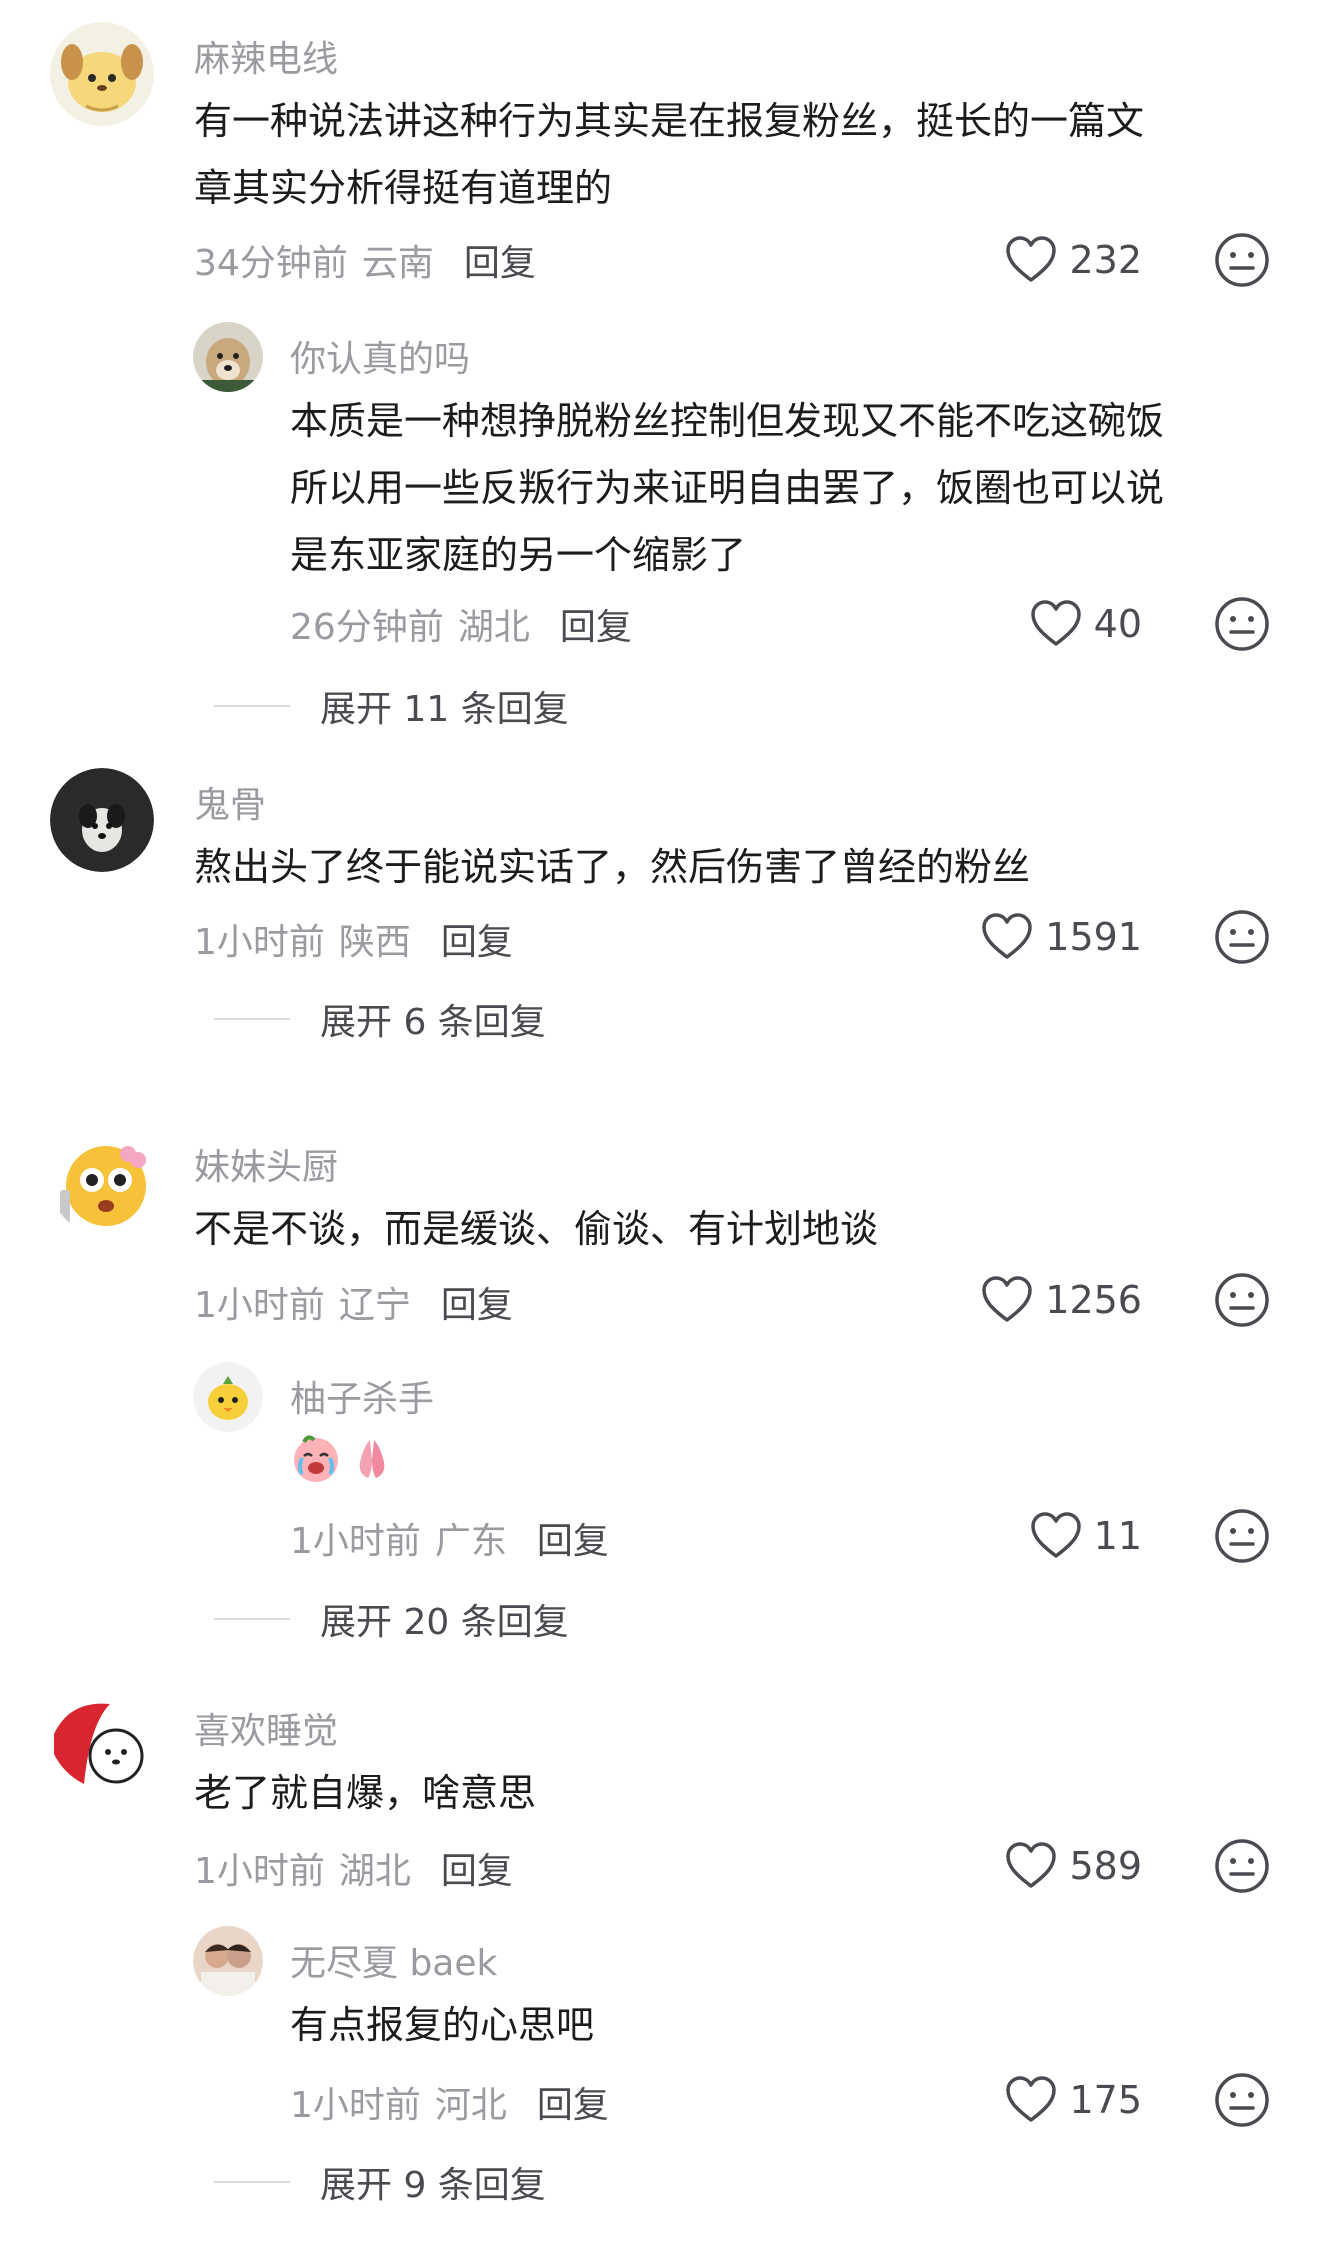  I want to click on comment-text-line: 章其实分析得挺有道理的, so click(403, 188).